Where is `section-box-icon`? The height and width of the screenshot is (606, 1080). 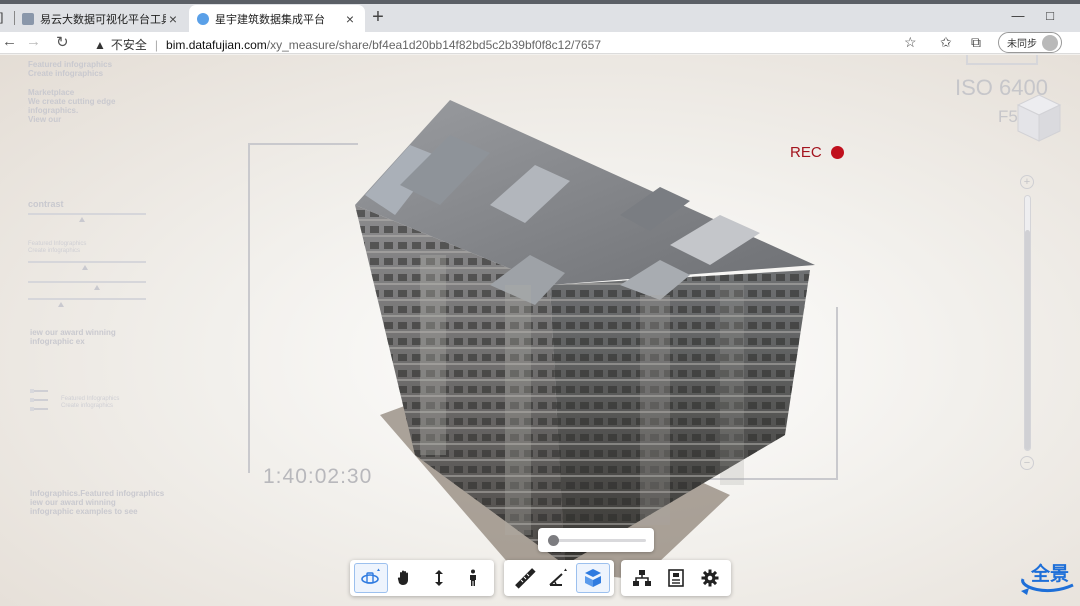 section-box-icon is located at coordinates (593, 578).